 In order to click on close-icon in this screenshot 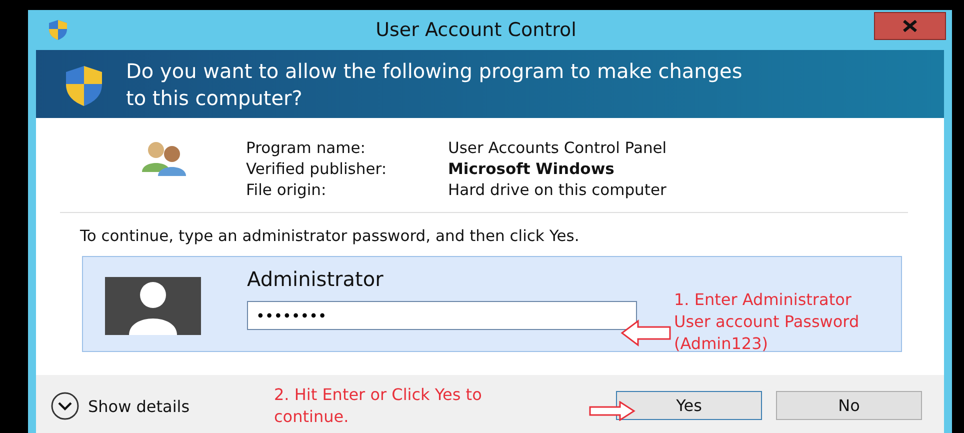, I will do `click(910, 26)`.